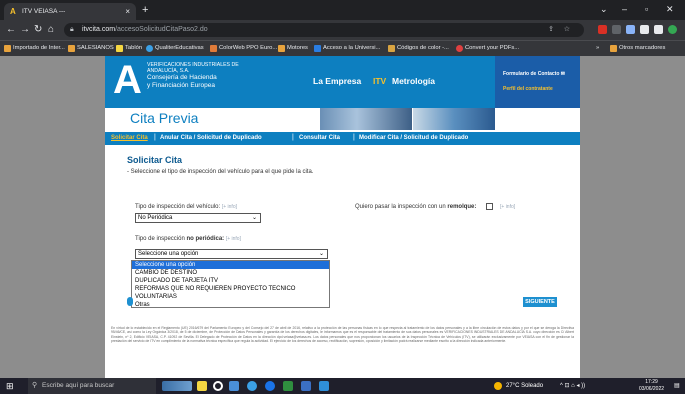  I want to click on new-tab-button: +, so click(145, 10).